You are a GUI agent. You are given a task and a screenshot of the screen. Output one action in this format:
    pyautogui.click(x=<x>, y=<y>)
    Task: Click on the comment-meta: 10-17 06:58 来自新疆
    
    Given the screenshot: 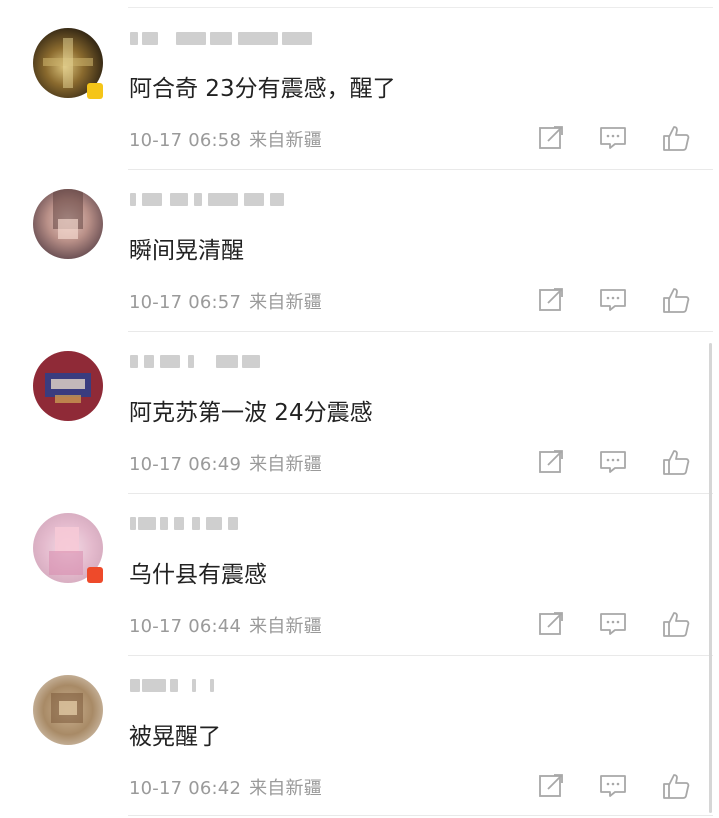 What is the action you would take?
    pyautogui.click(x=225, y=139)
    